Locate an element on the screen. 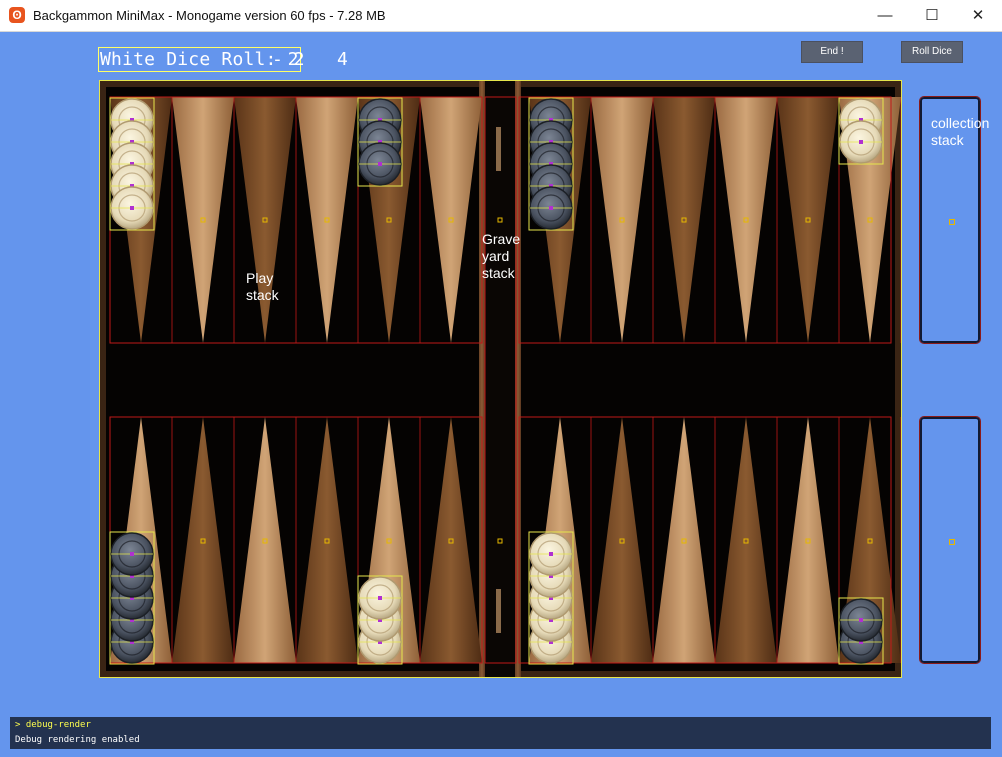 This screenshot has width=1002, height=757. collection-label-line2: stack is located at coordinates (947, 140).